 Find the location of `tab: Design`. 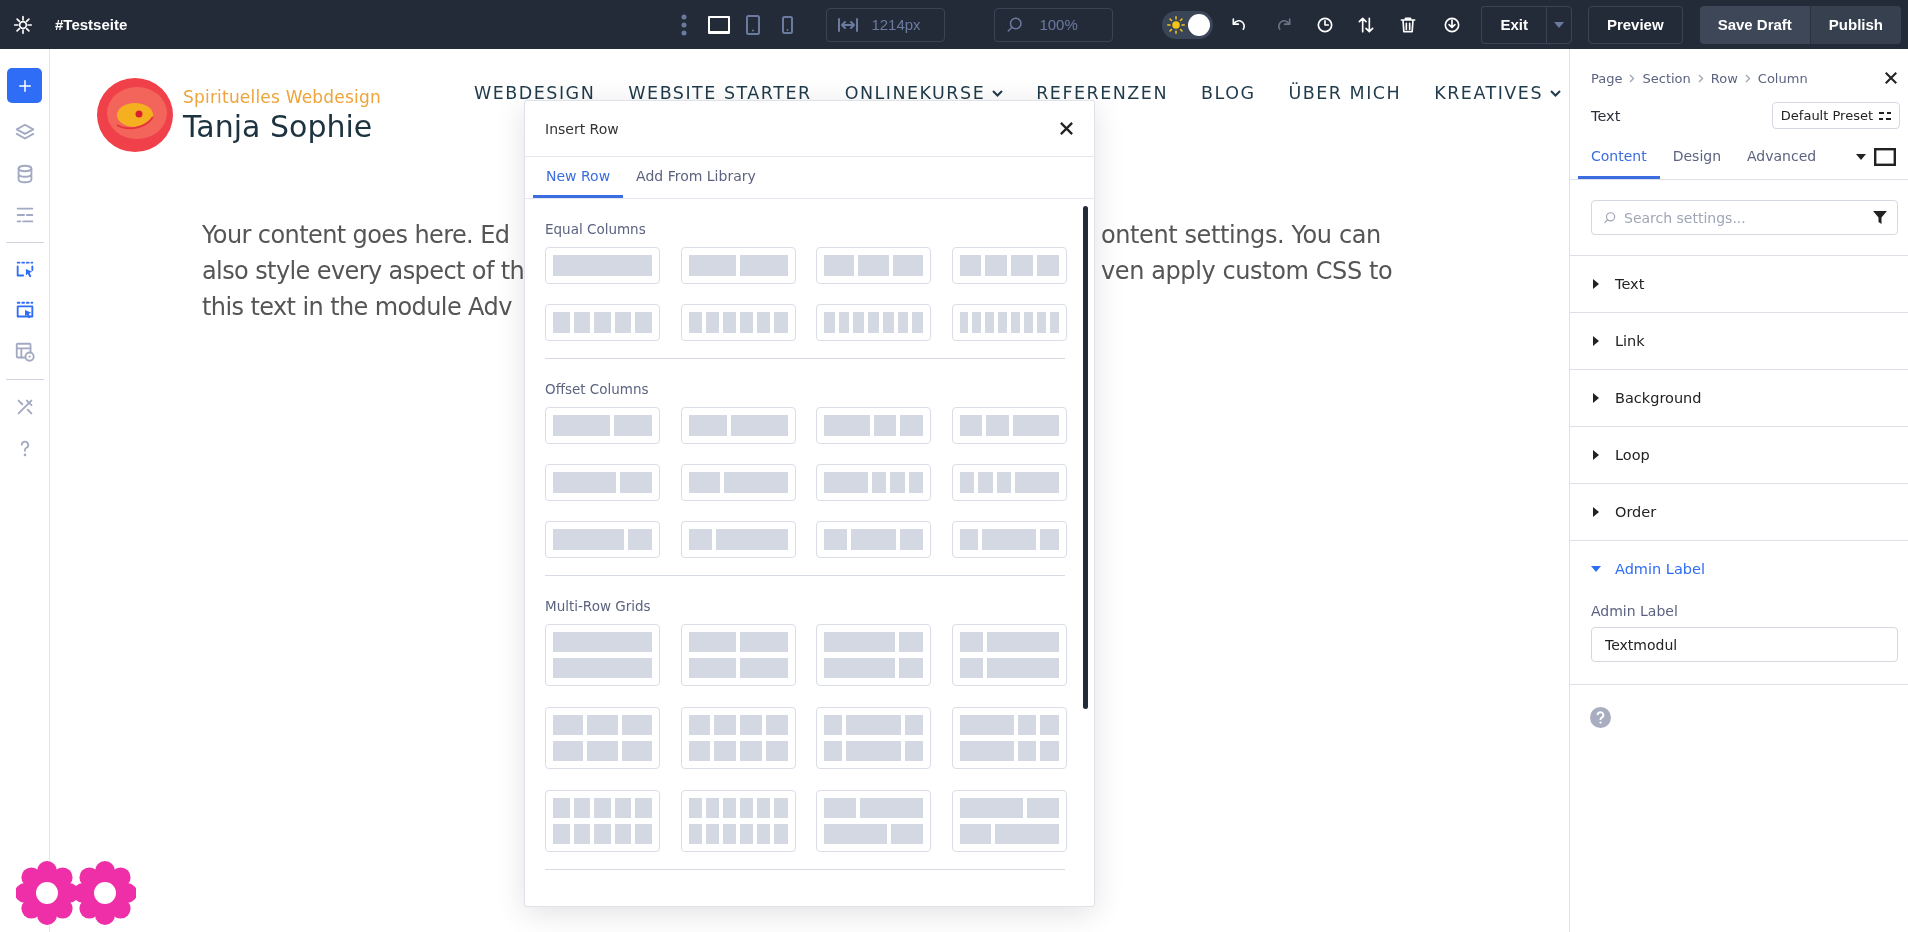

tab: Design is located at coordinates (1697, 157).